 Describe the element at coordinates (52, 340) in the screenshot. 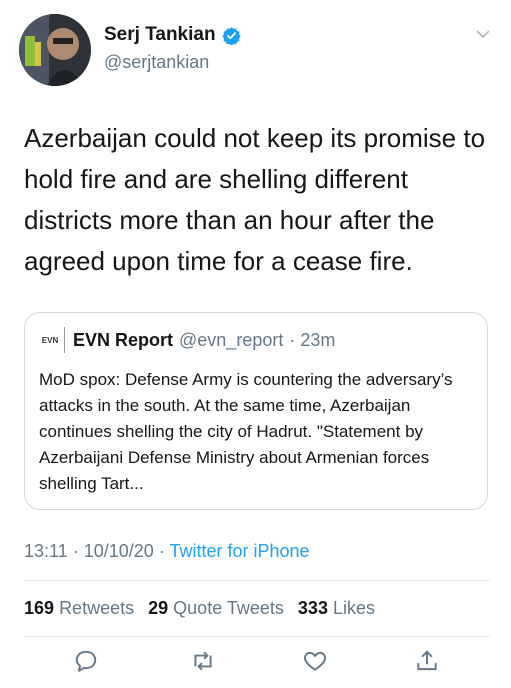

I see `evn-logo: EVN` at that location.